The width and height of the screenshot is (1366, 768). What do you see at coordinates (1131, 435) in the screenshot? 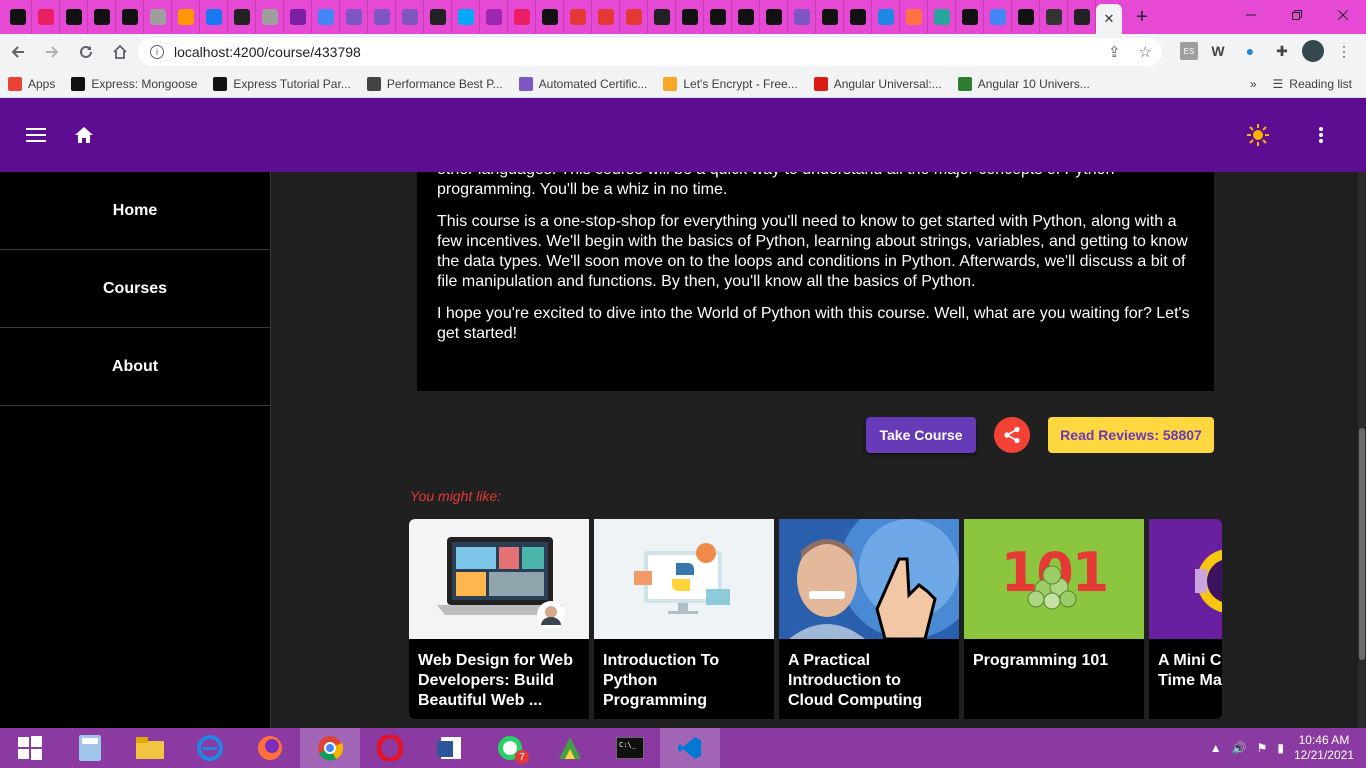
I see `read-reviews-button: Read Reviews: 58807` at bounding box center [1131, 435].